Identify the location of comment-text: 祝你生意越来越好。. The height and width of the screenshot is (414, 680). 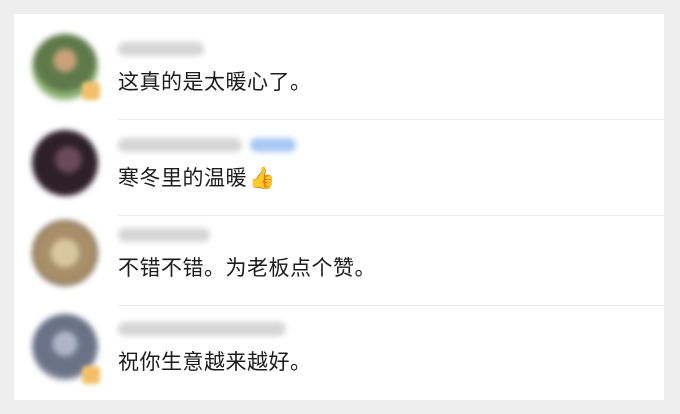
(215, 362).